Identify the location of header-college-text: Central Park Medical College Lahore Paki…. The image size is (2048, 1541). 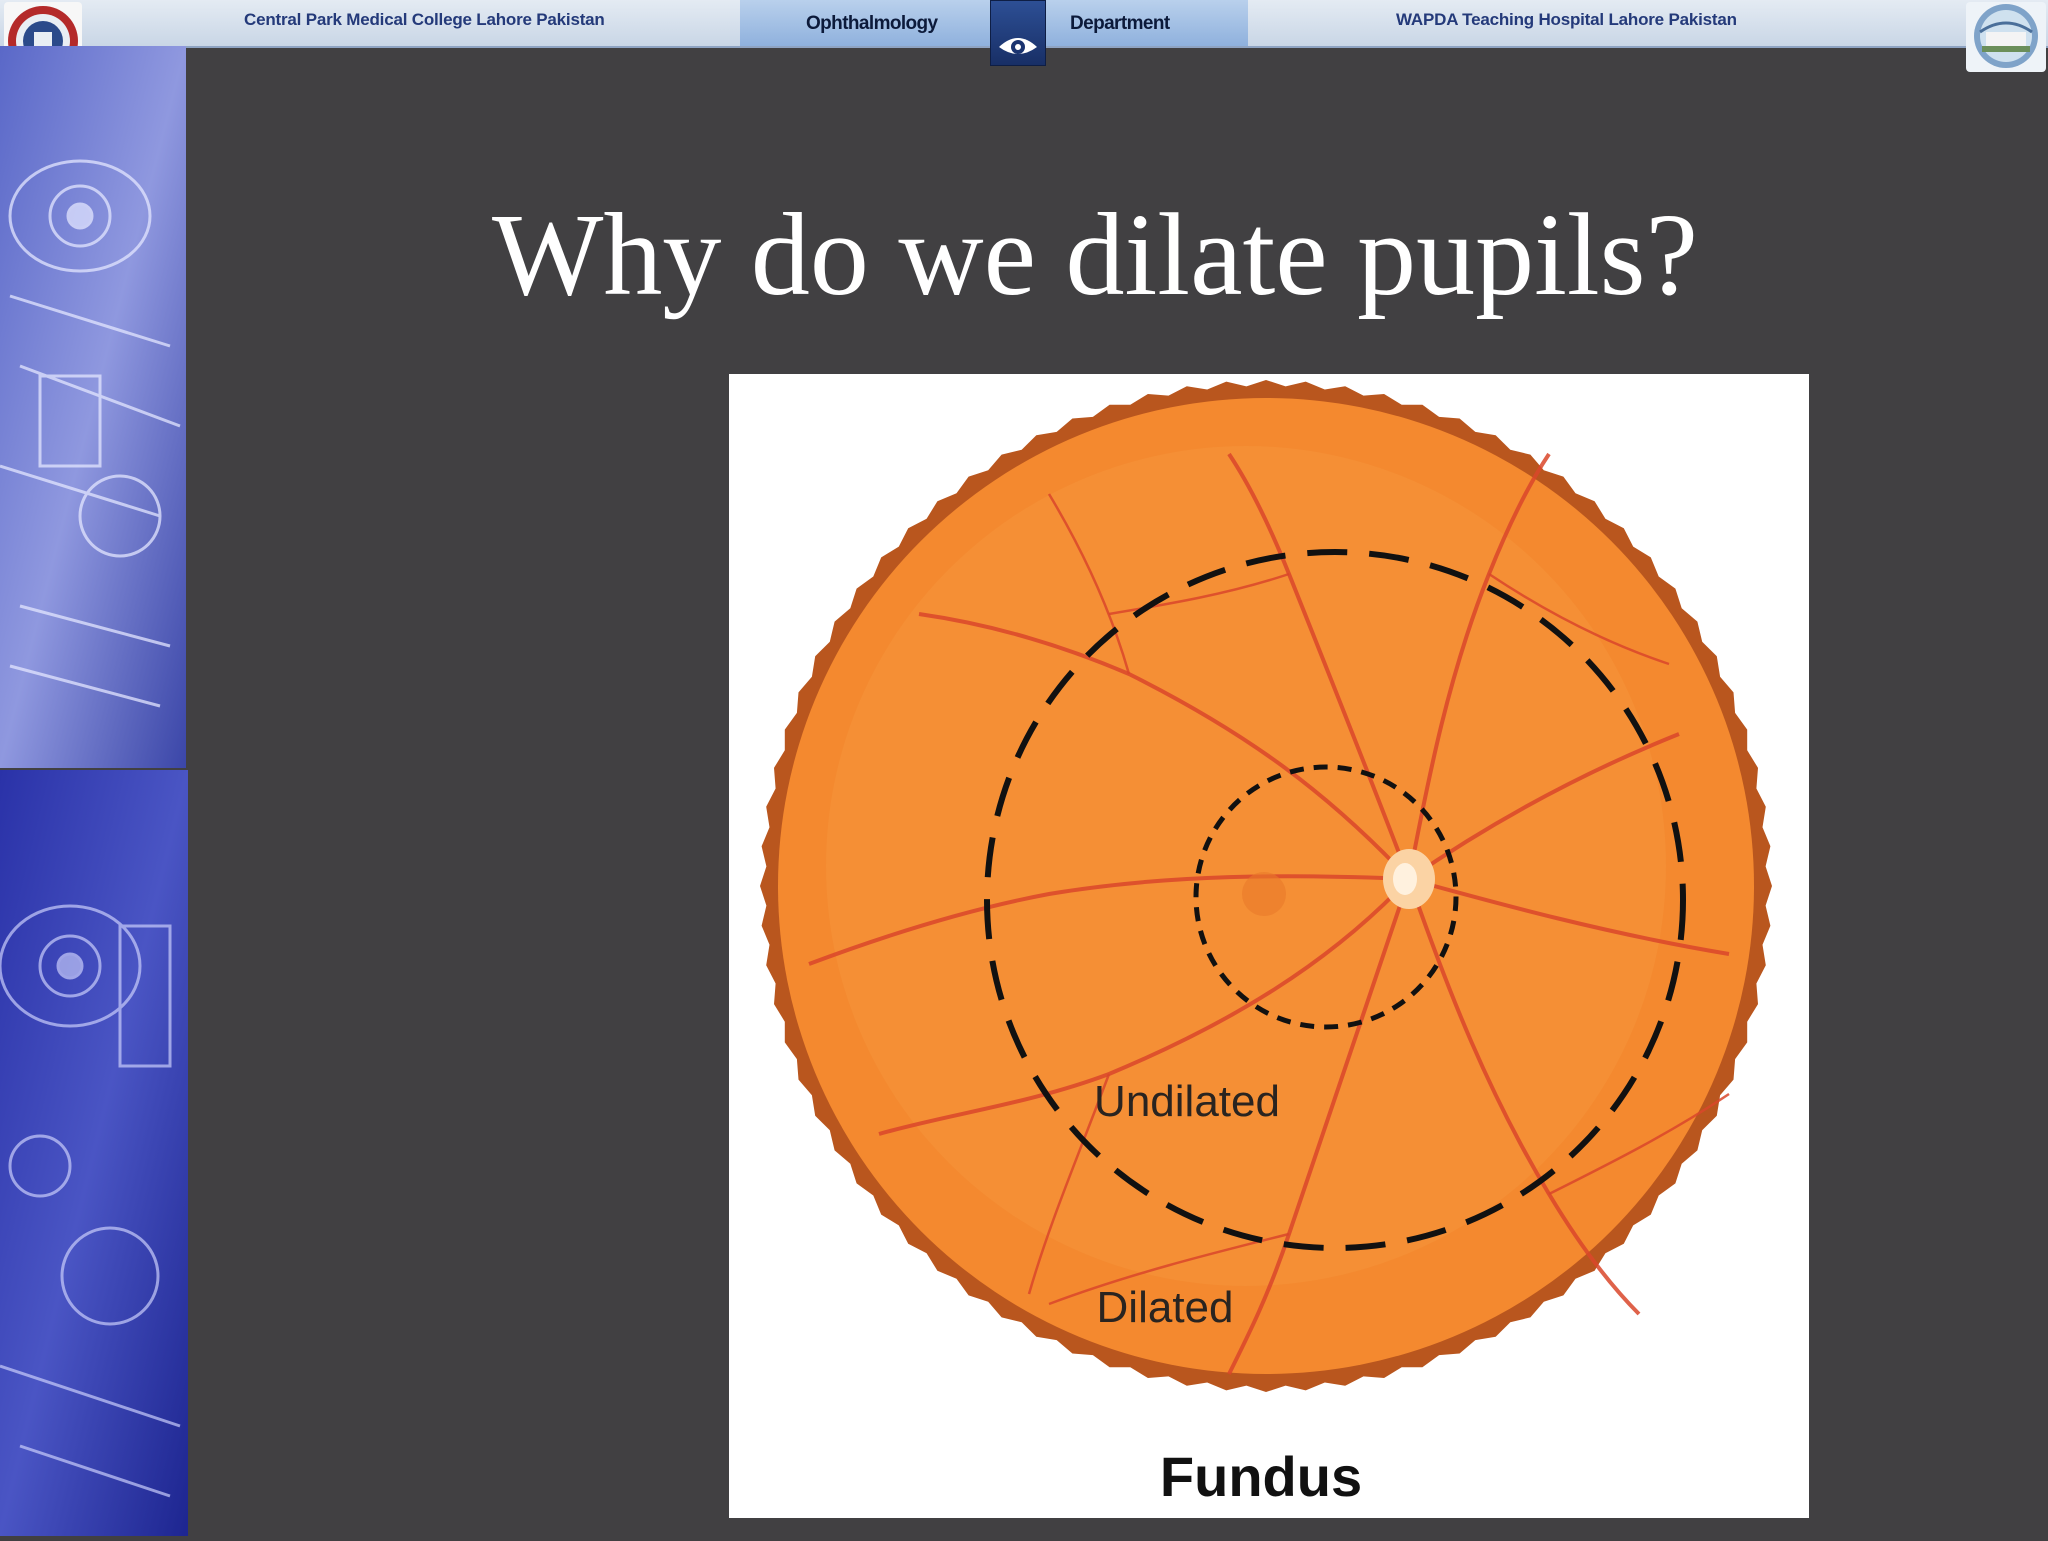
(424, 19).